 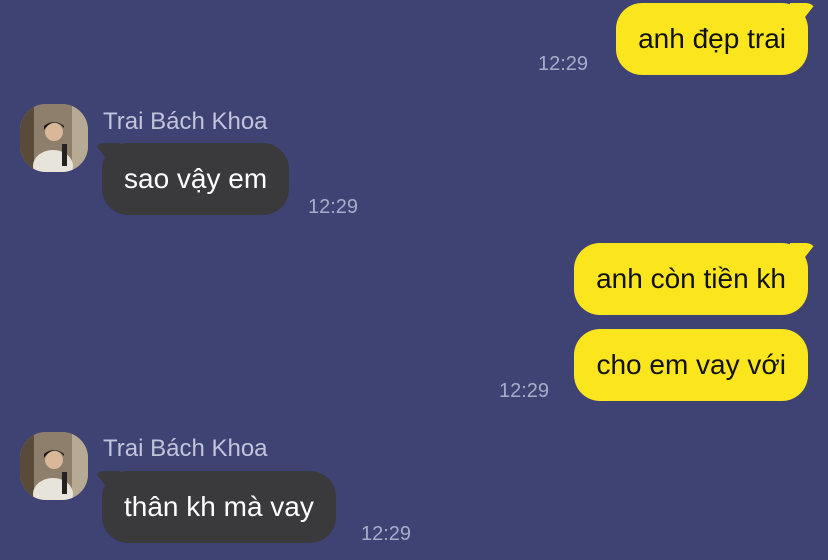 I want to click on message-text: anh đẹp trai, so click(x=712, y=38).